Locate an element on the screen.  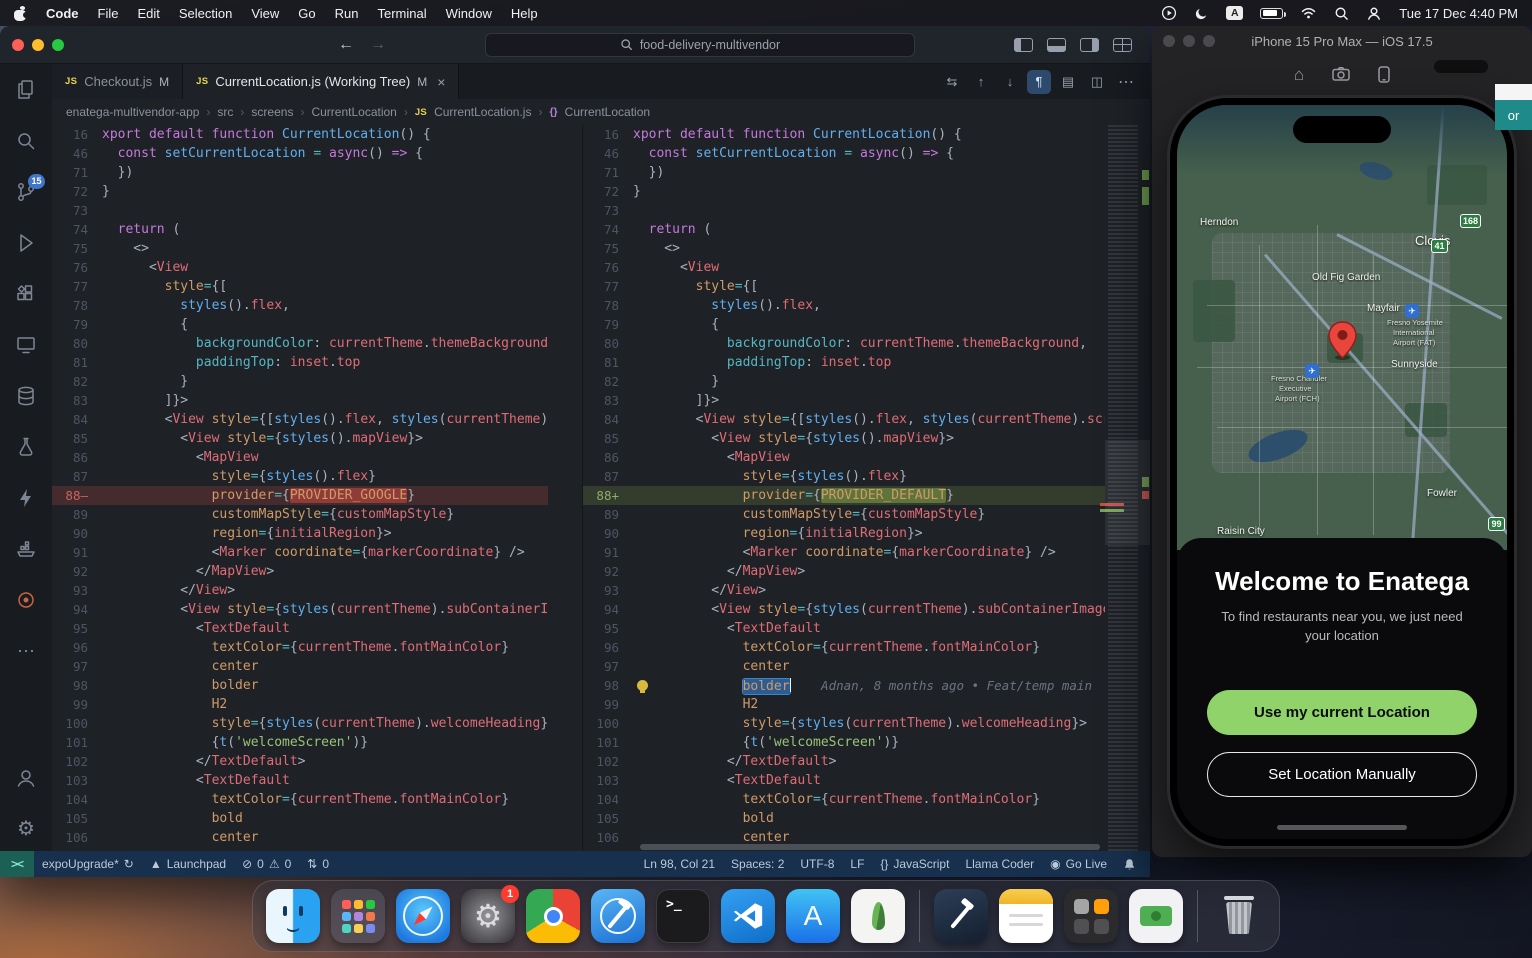
input-source-icon: A is located at coordinates (1235, 13).